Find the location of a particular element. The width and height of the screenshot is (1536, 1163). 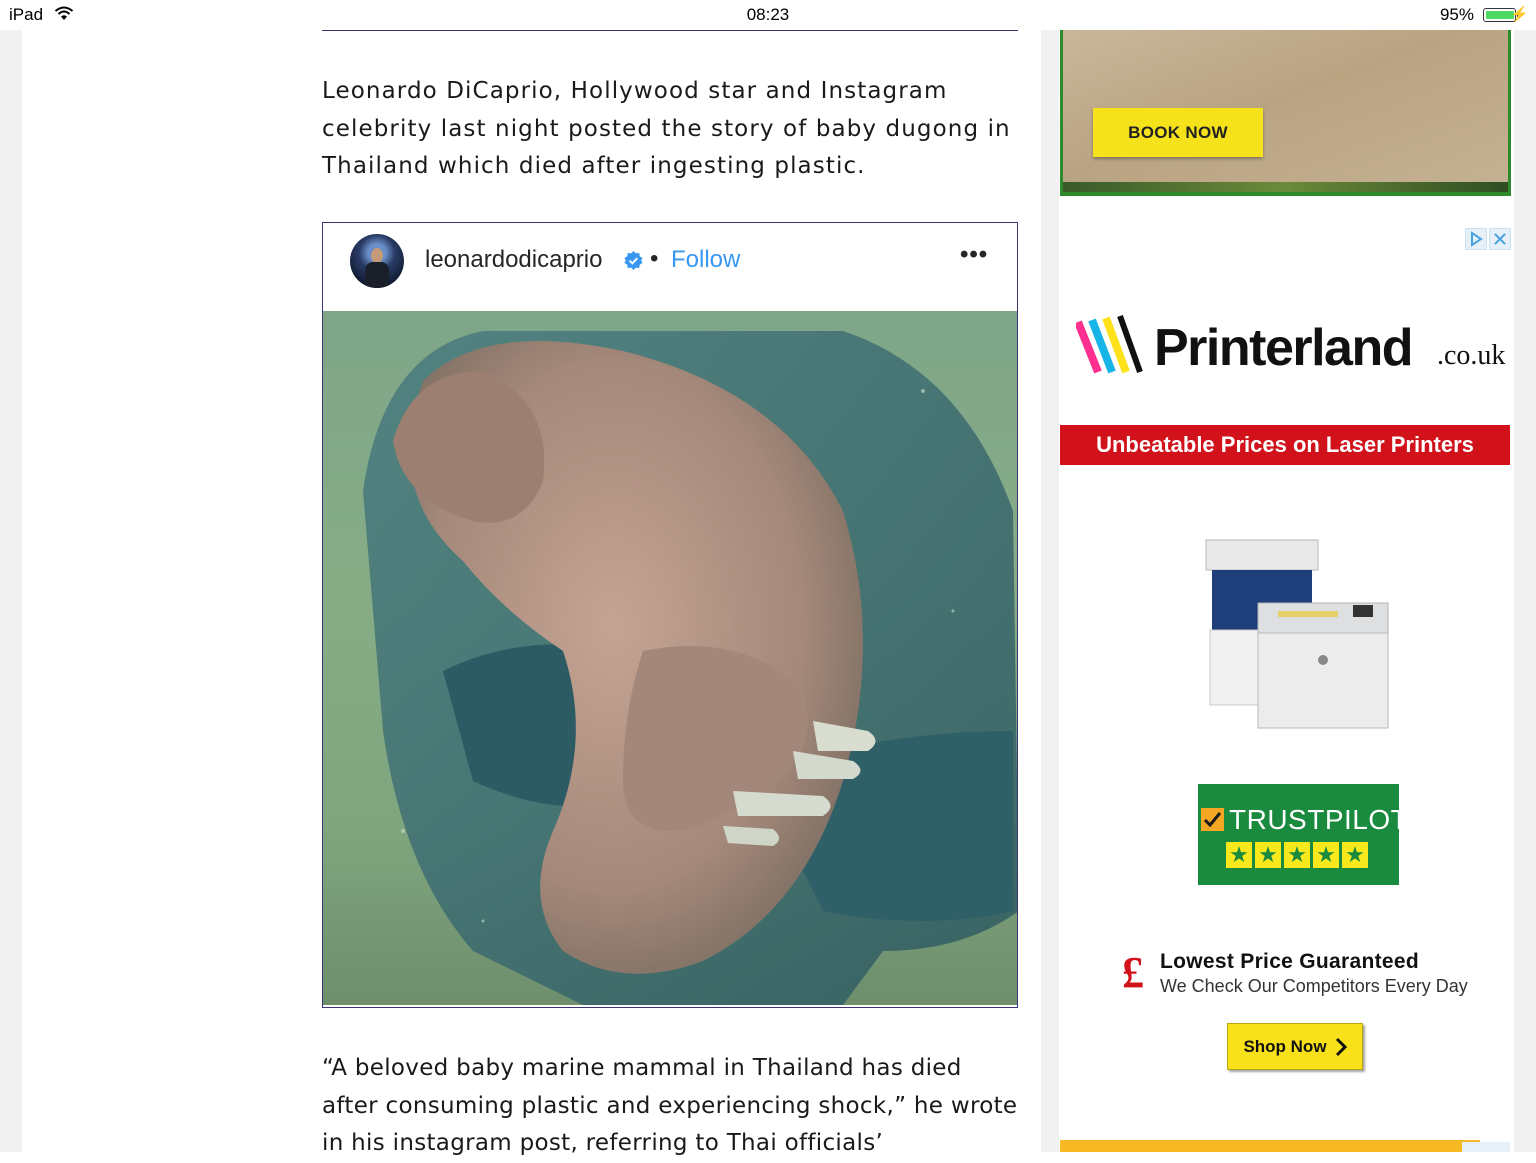

printerland-logo: Printerland .co.uk is located at coordinates (1290, 347).